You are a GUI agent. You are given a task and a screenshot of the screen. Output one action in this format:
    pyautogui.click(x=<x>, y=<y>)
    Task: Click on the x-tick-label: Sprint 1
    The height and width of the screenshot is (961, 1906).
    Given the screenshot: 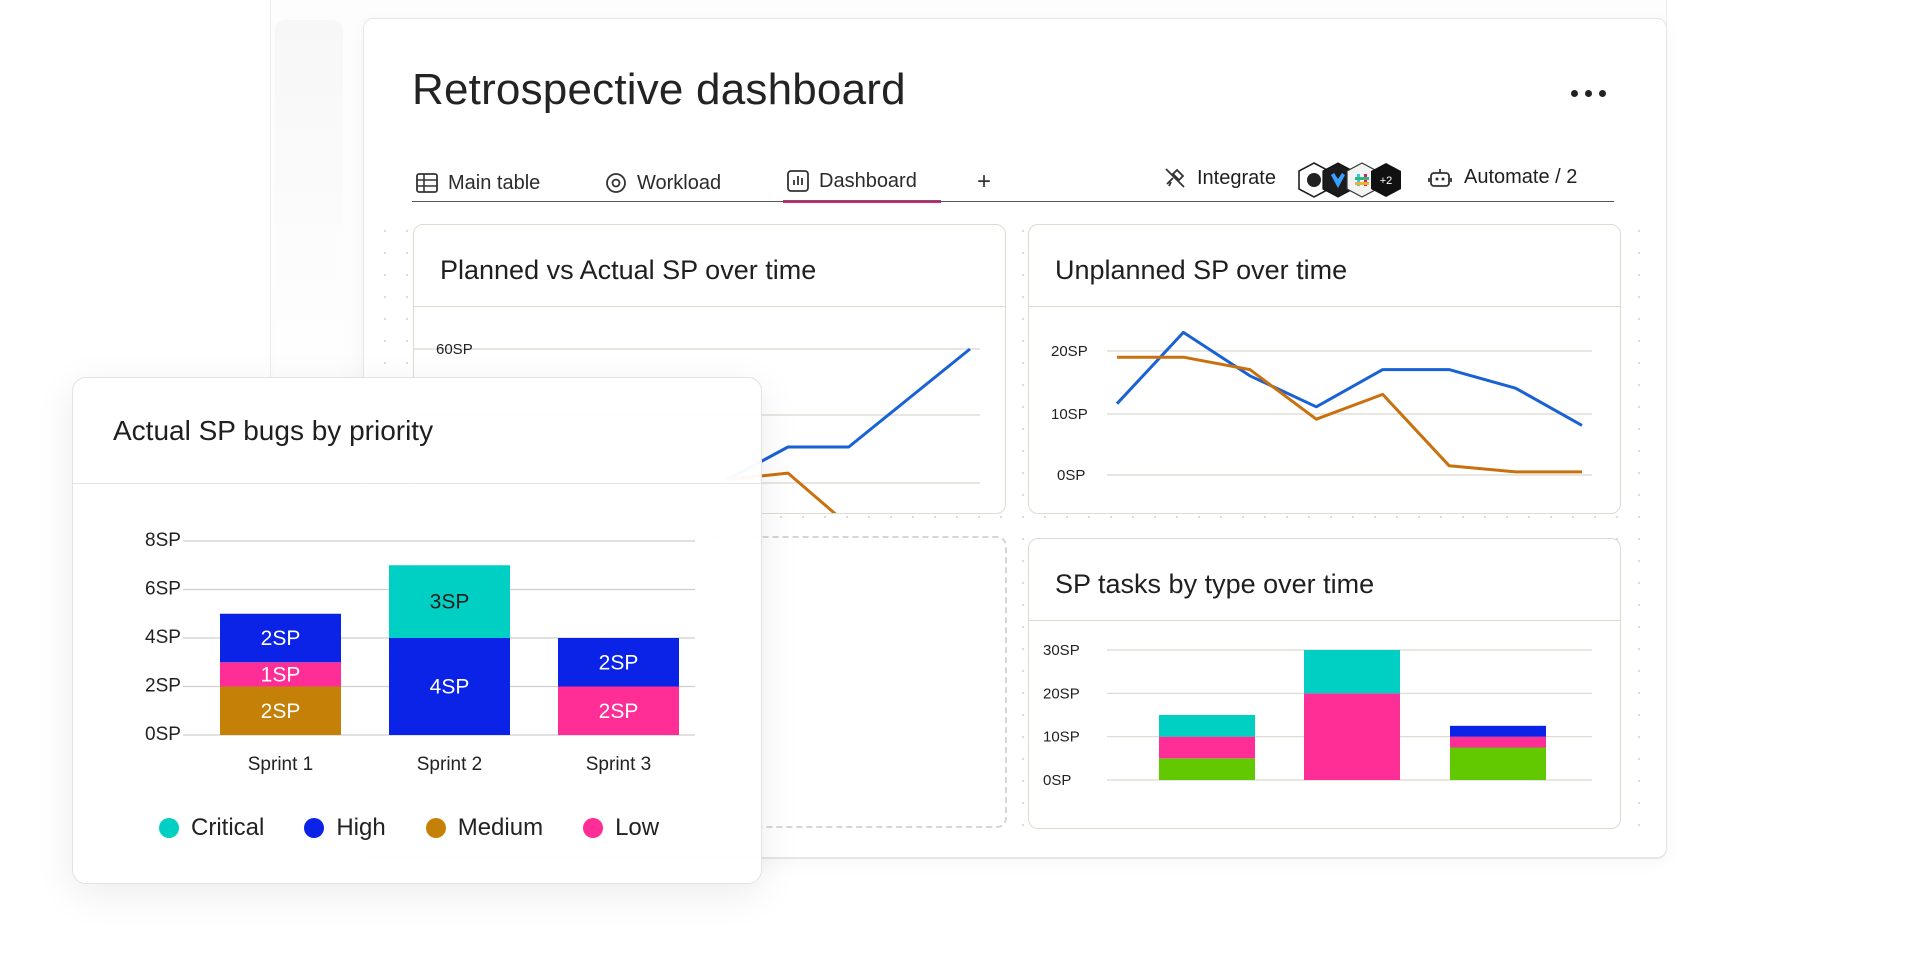 What is the action you would take?
    pyautogui.click(x=280, y=764)
    